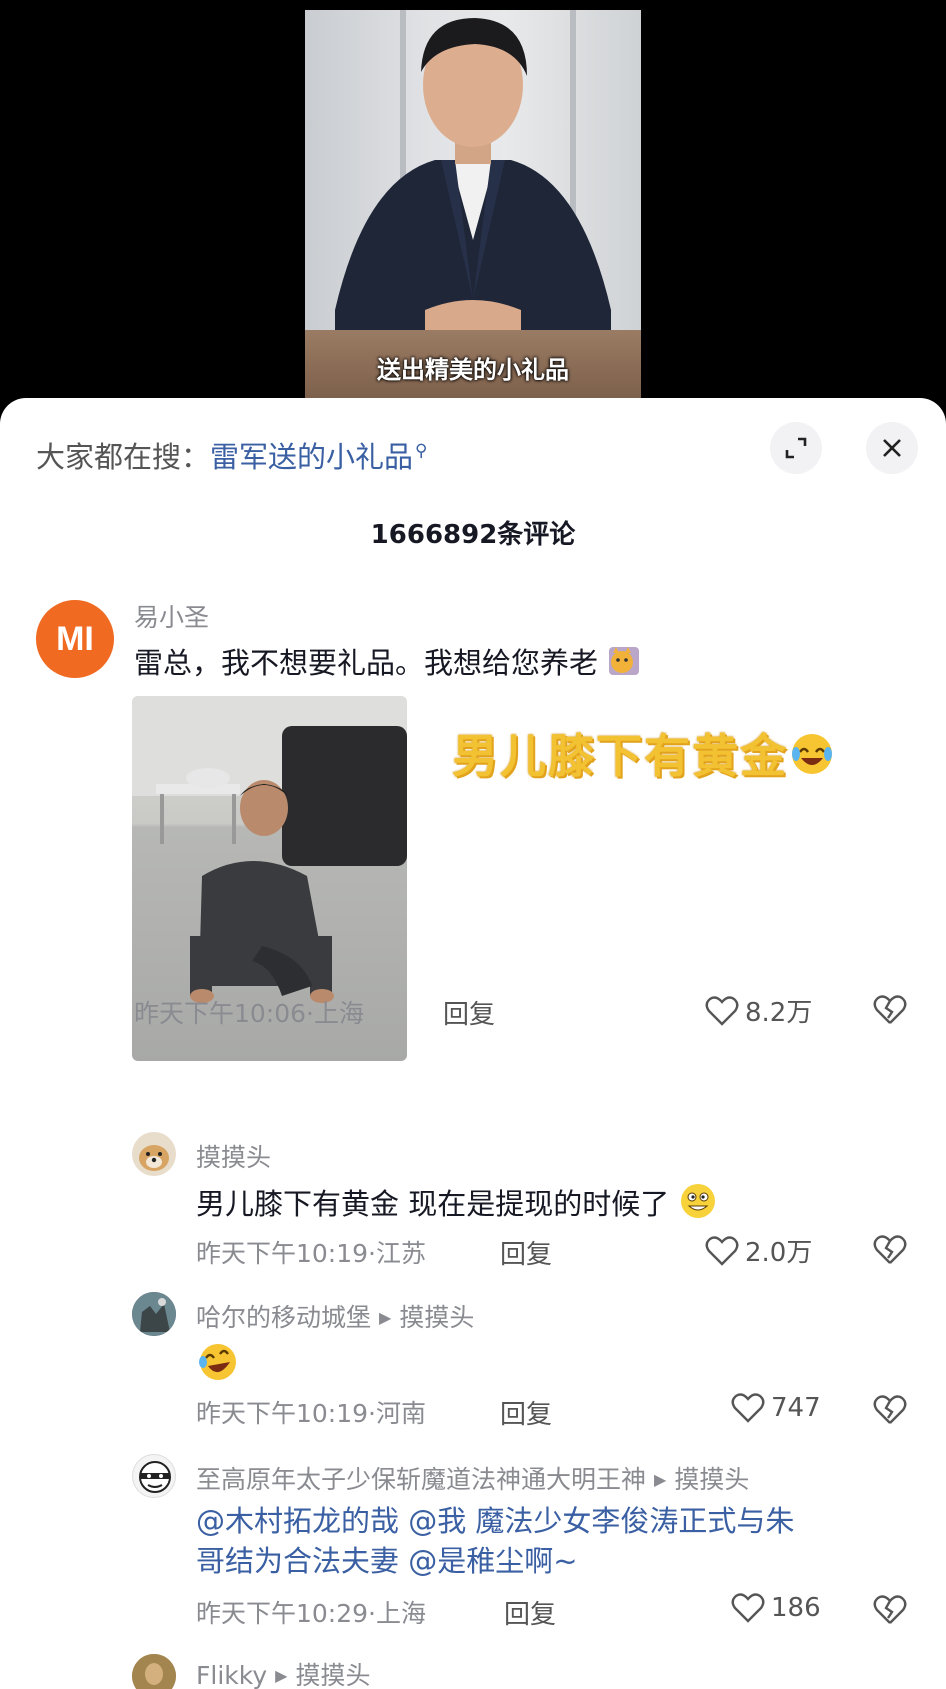 The image size is (946, 1689). I want to click on comment-text, so click(218, 1367).